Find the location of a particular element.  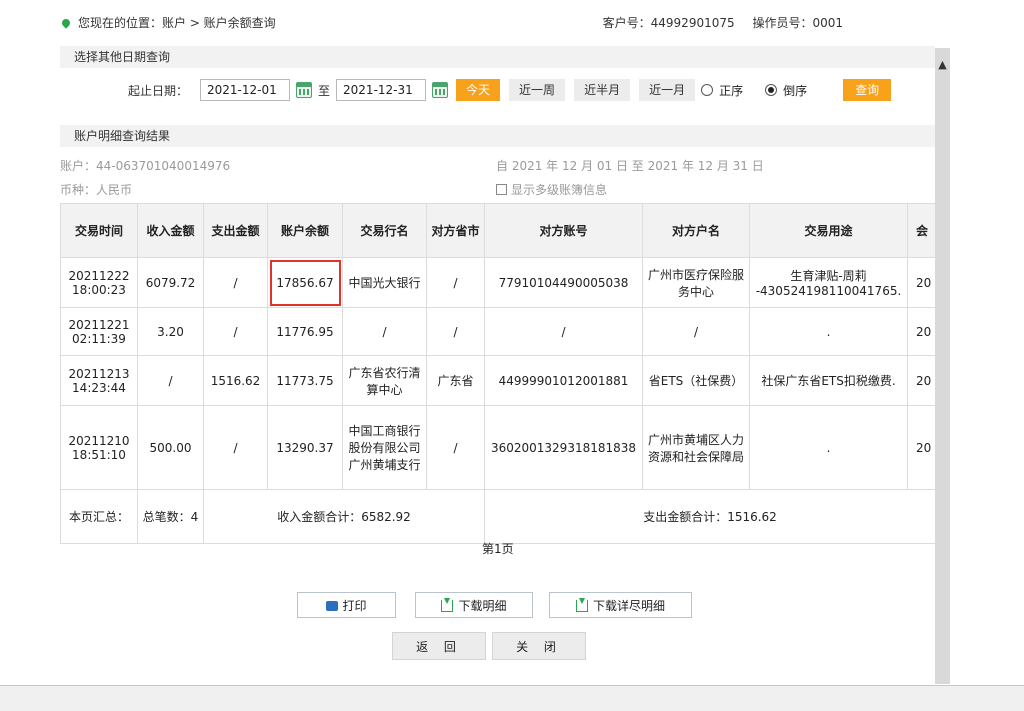

page-number: 第1页 is located at coordinates (498, 549).